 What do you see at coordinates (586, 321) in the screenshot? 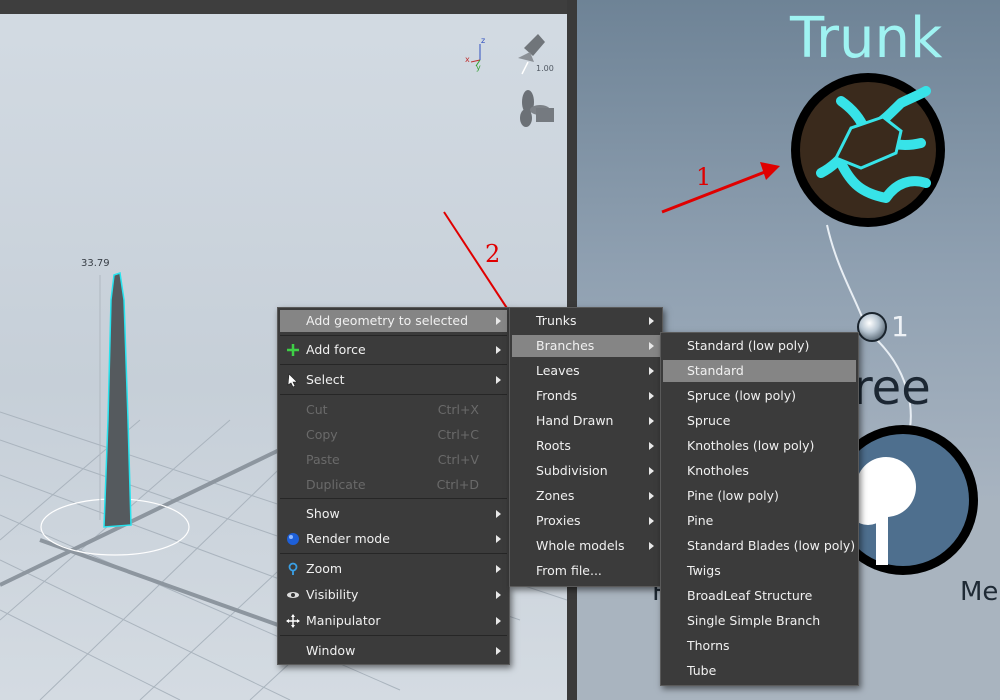
I see `menu-item-trunks: Trunks` at bounding box center [586, 321].